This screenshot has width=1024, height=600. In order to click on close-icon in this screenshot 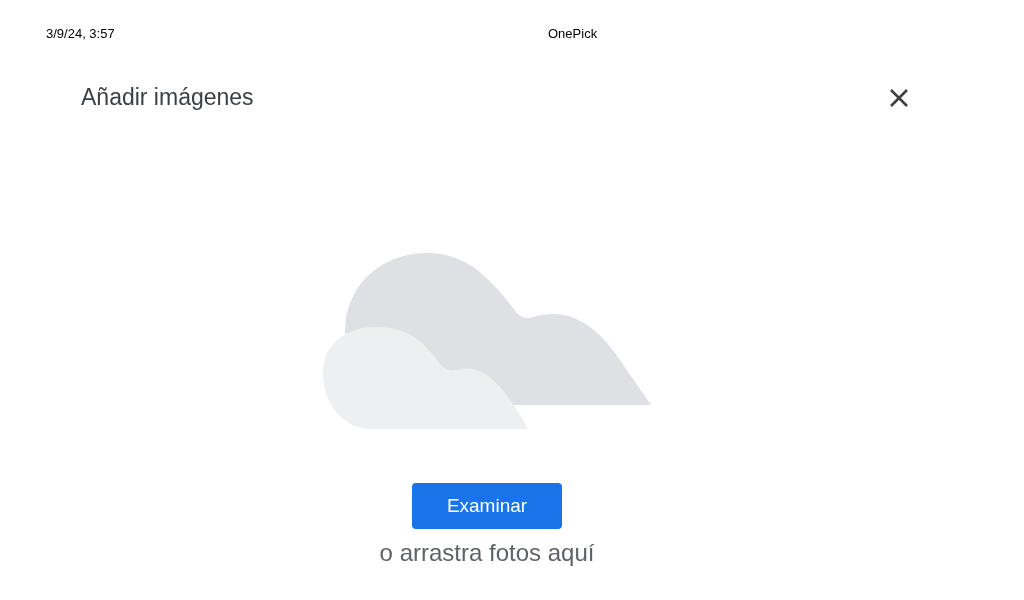, I will do `click(899, 97)`.